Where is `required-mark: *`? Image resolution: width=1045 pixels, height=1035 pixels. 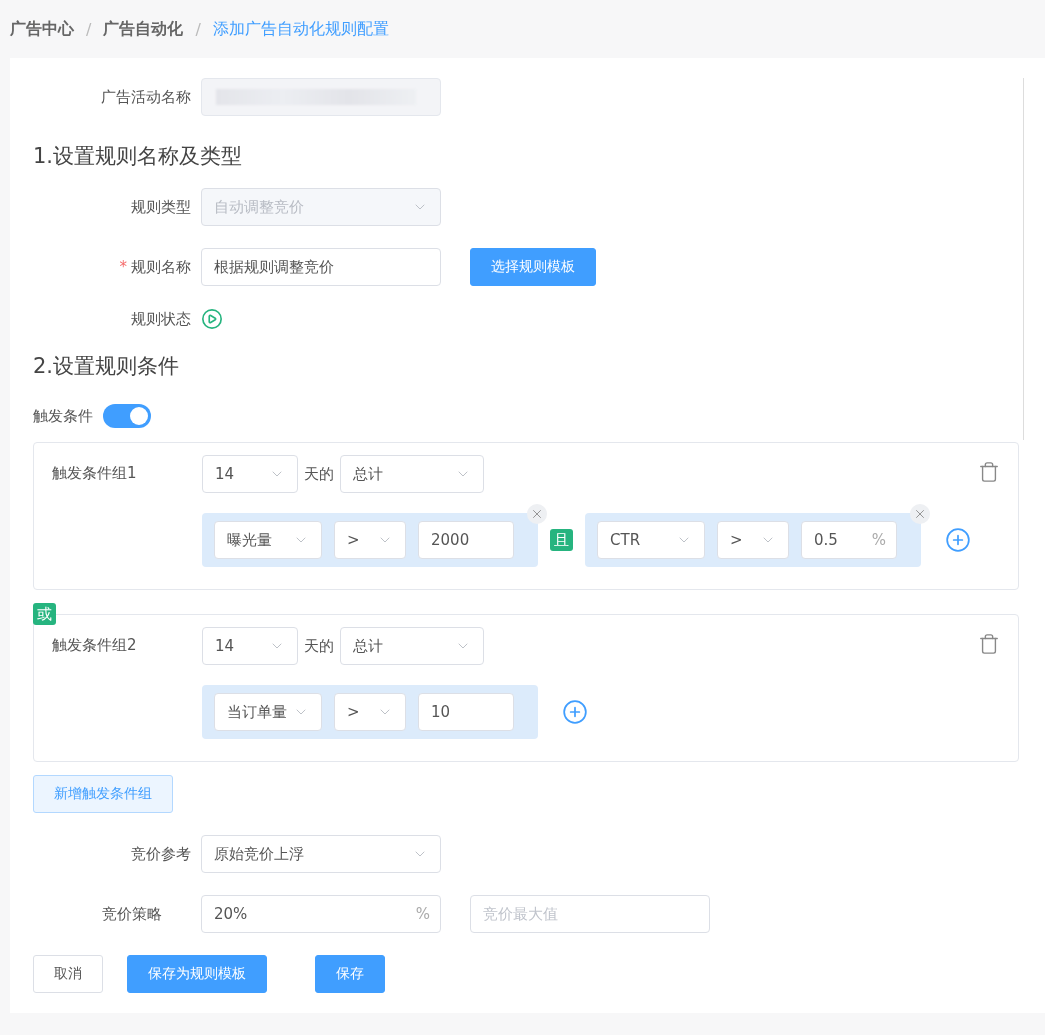
required-mark: * is located at coordinates (123, 266).